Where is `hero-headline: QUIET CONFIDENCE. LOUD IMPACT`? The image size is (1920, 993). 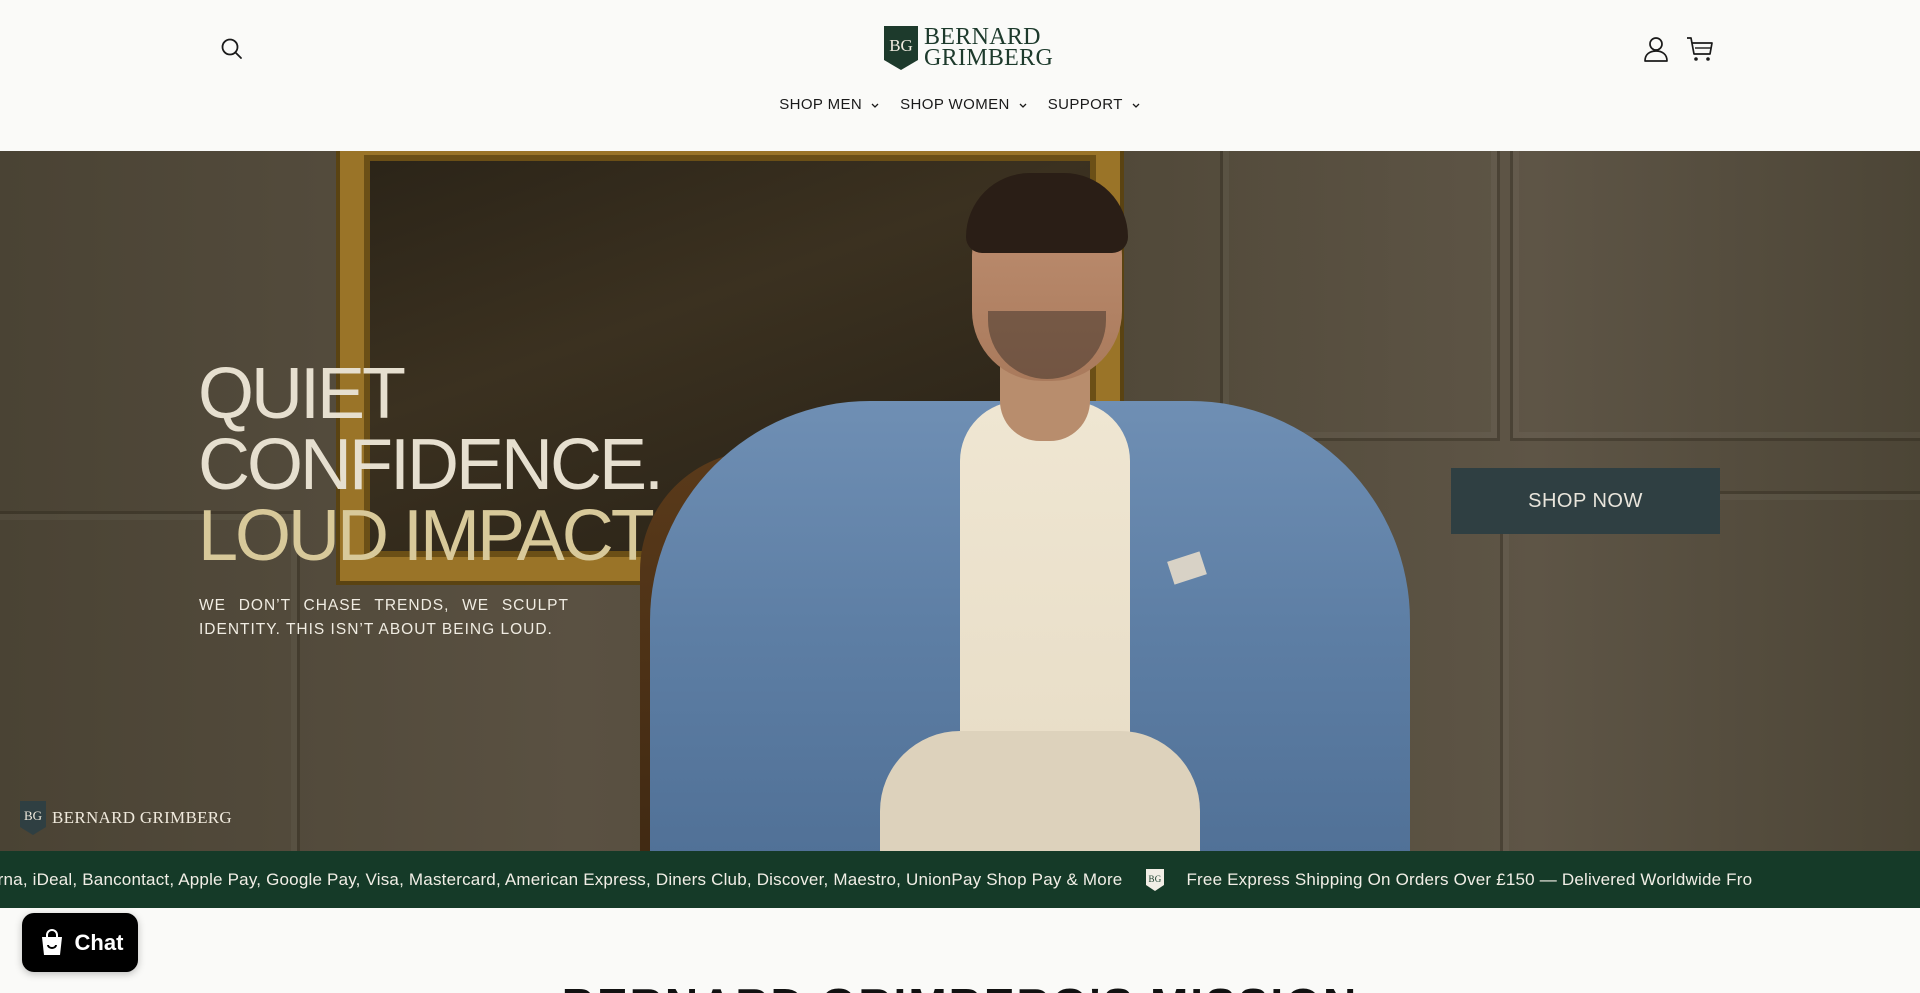
hero-headline: QUIET CONFIDENCE. LOUD IMPACT is located at coordinates (431, 465).